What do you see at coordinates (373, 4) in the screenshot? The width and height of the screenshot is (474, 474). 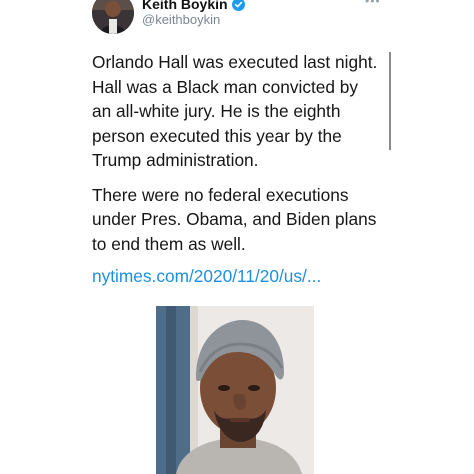 I see `more-horizontal-icon: •••` at bounding box center [373, 4].